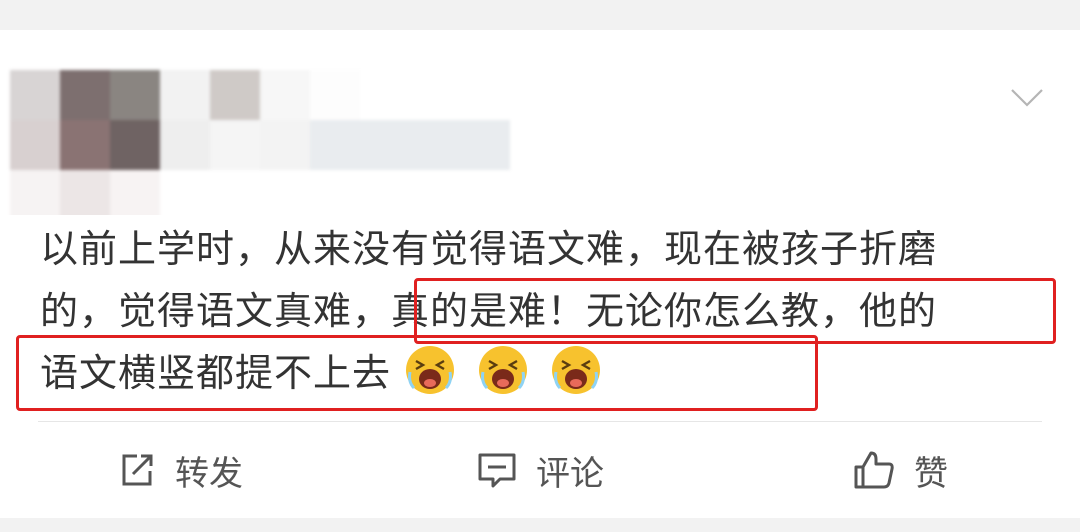  I want to click on repost-button: 转发, so click(180, 470).